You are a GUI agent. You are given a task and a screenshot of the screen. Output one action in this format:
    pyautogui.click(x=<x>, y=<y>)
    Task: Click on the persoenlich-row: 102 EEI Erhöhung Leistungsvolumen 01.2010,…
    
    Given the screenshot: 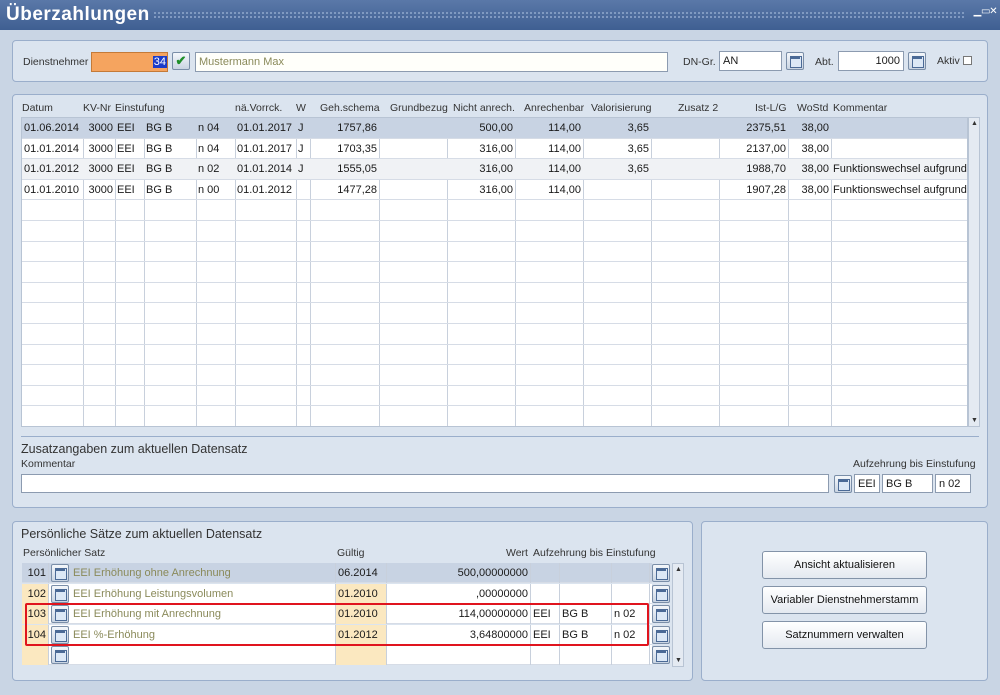 What is the action you would take?
    pyautogui.click(x=346, y=593)
    